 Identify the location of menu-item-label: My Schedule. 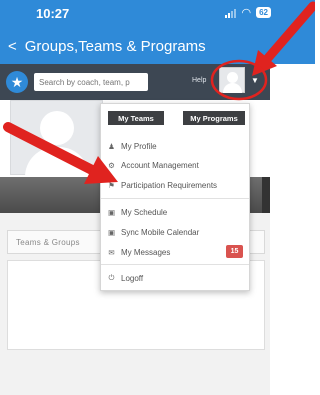
(144, 212).